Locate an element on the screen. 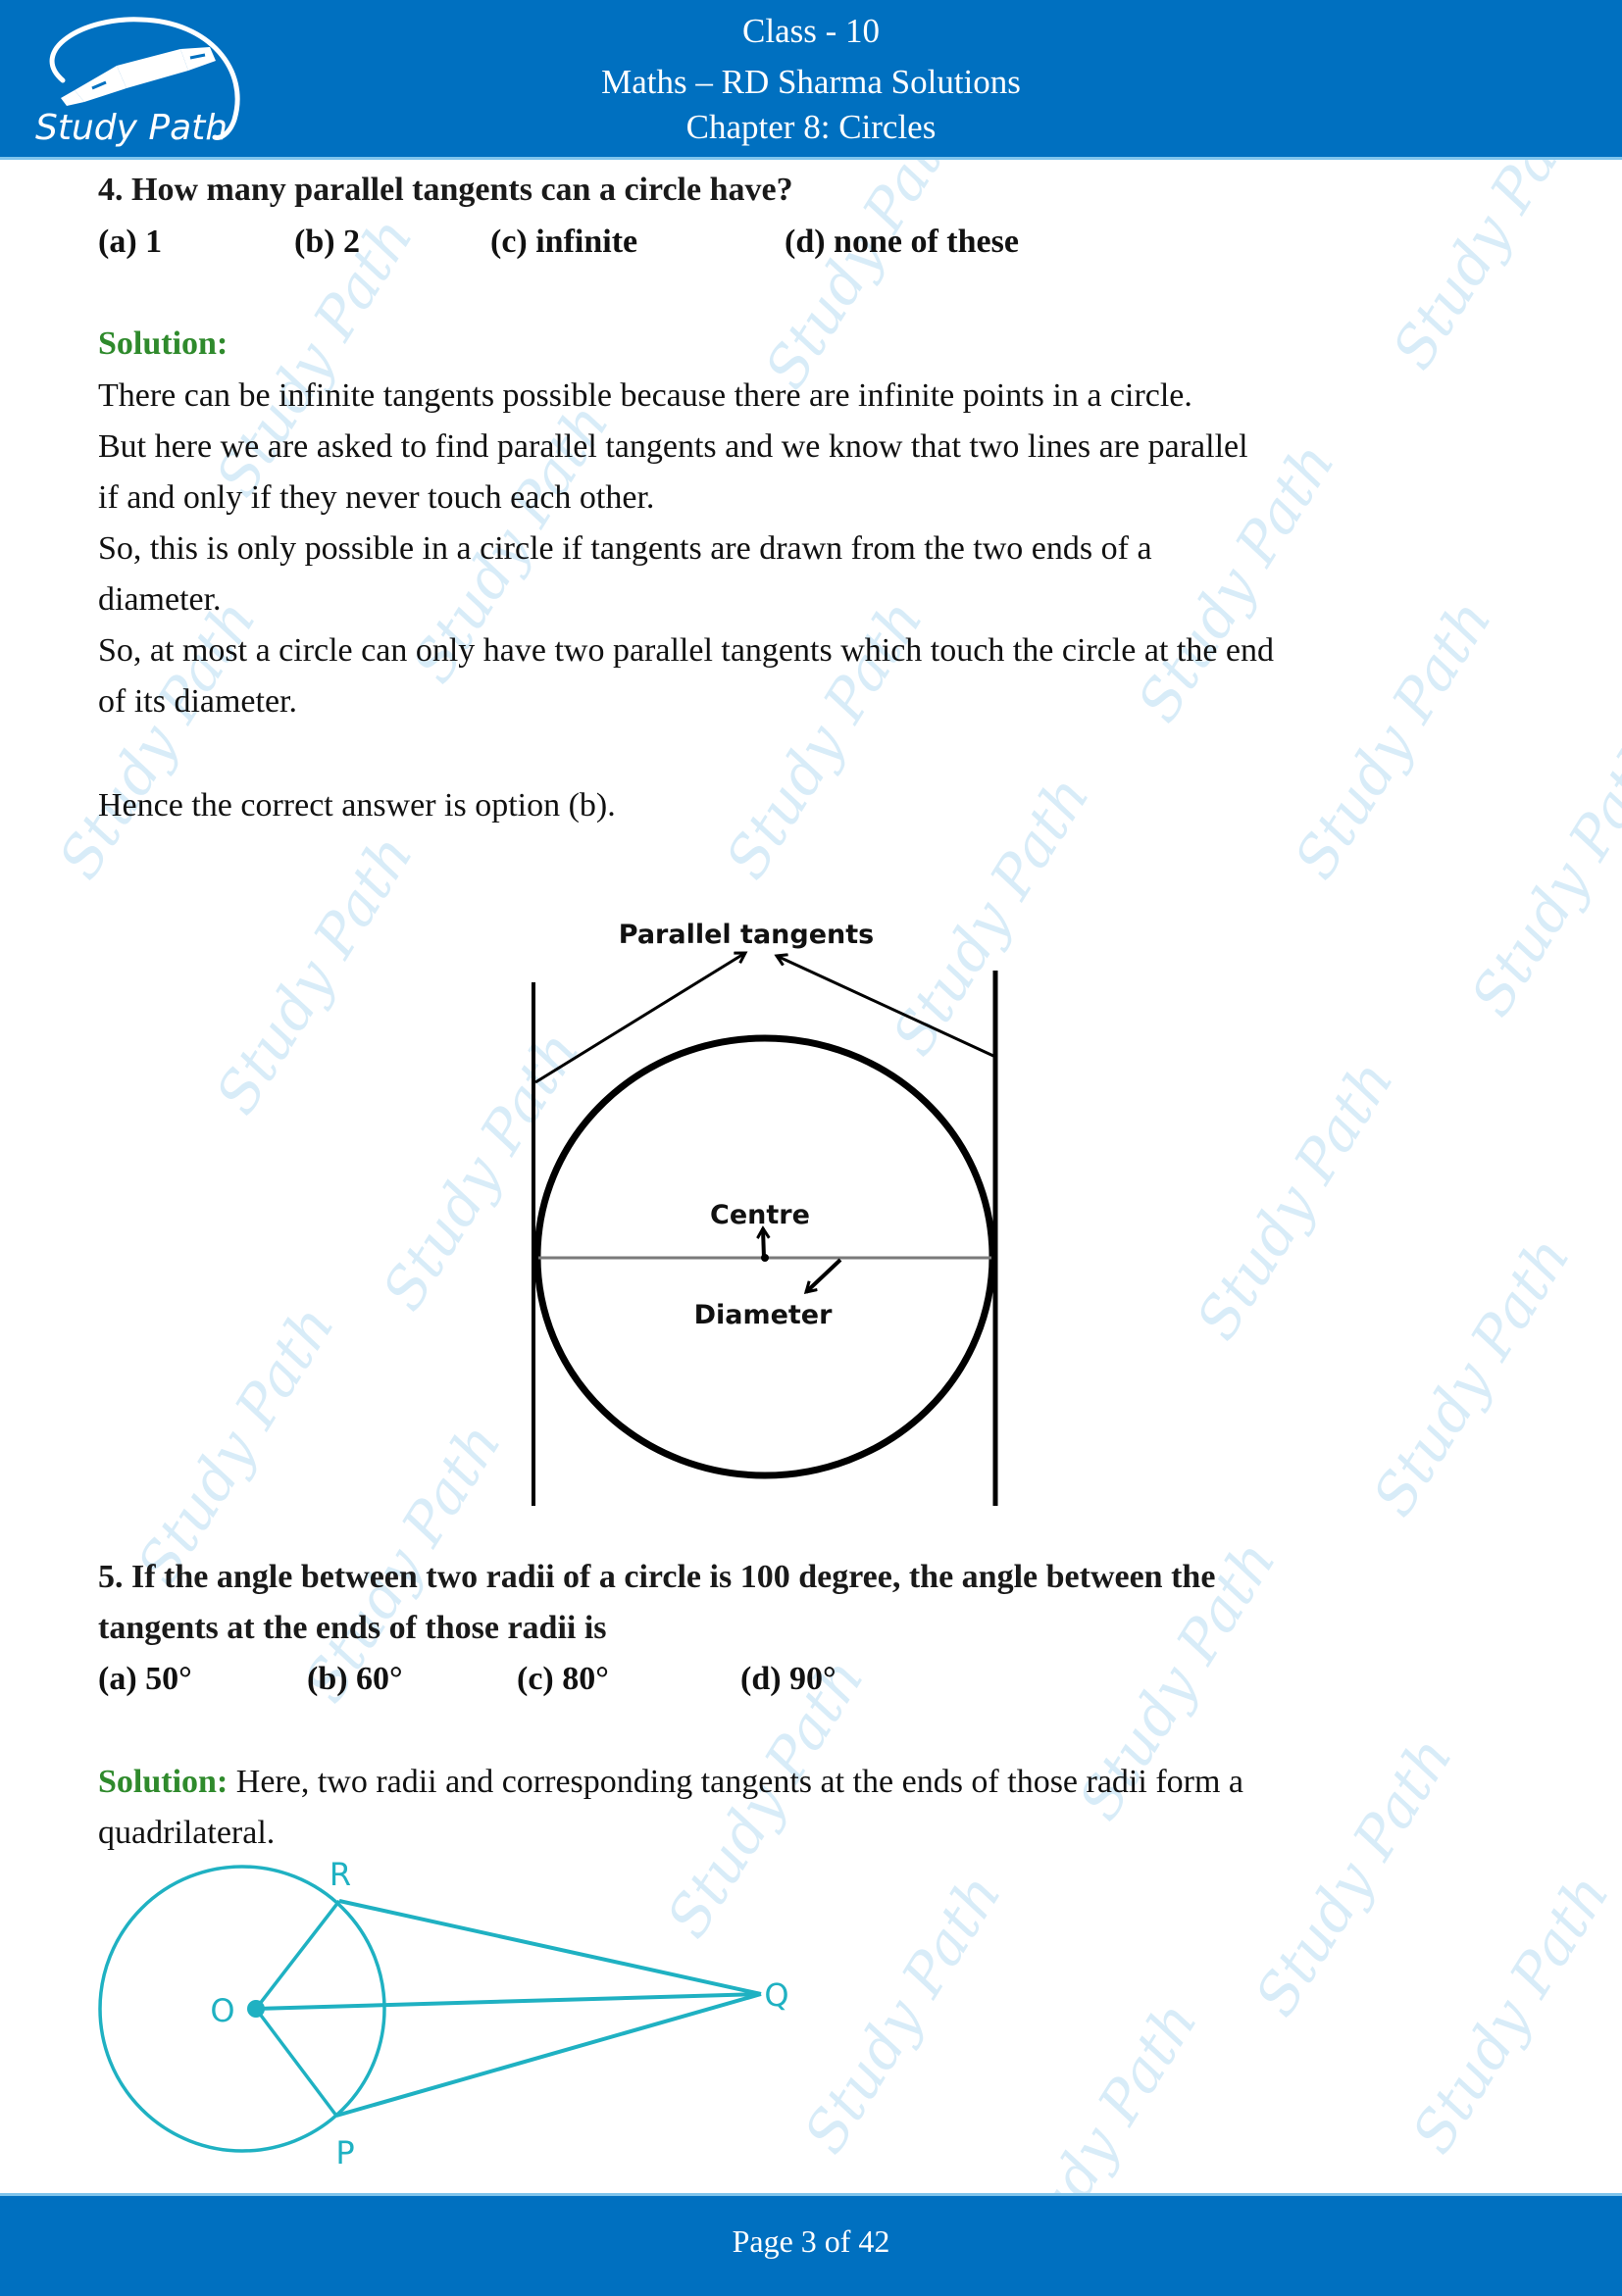 This screenshot has height=2296, width=1622. parallel-tangents-label: Parallel tangents is located at coordinates (747, 935).